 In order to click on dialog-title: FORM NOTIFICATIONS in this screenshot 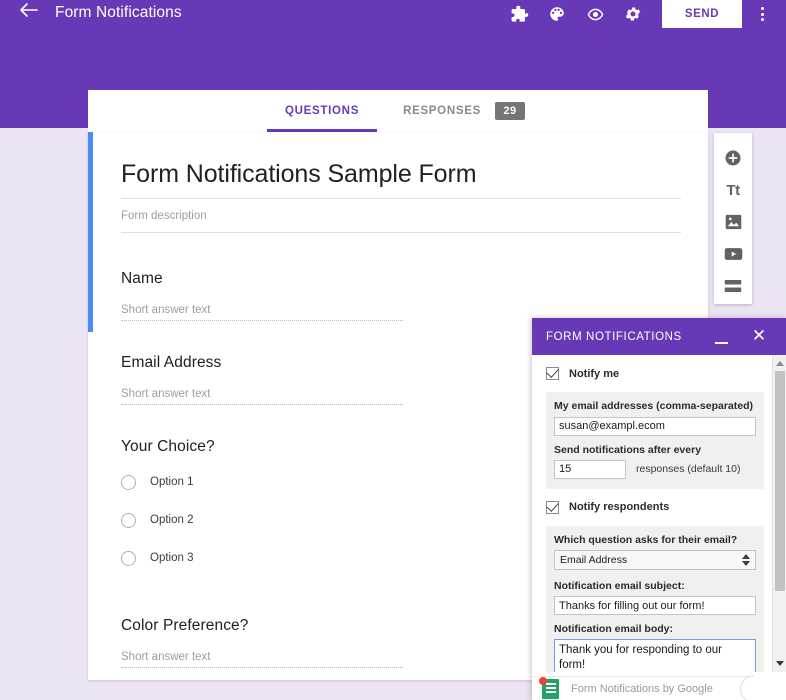, I will do `click(614, 336)`.